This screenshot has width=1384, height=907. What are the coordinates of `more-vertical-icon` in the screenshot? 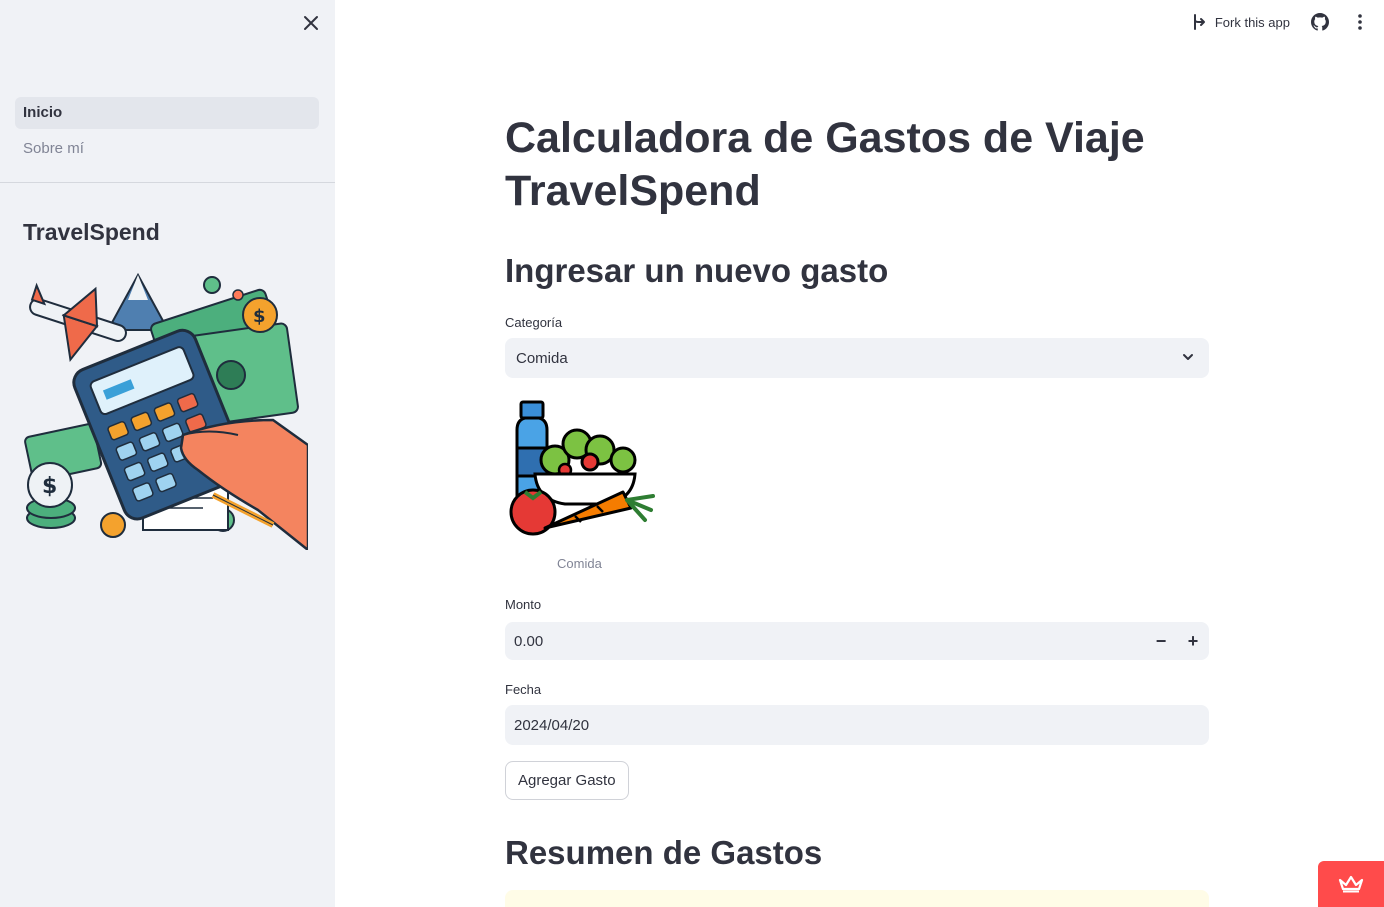 It's located at (1360, 22).